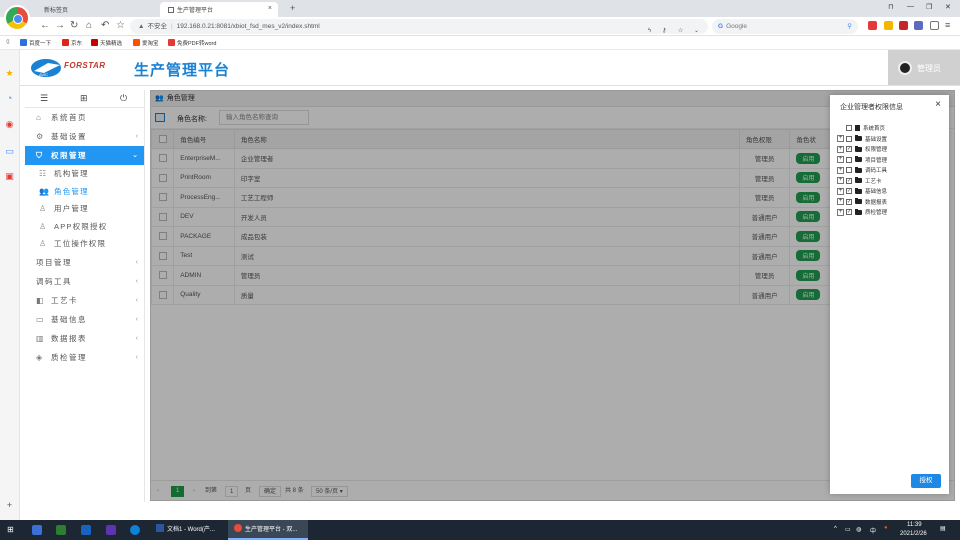 Image resolution: width=960 pixels, height=540 pixels. I want to click on sidebar-toggle-icon: ⟨|, so click(8, 42).